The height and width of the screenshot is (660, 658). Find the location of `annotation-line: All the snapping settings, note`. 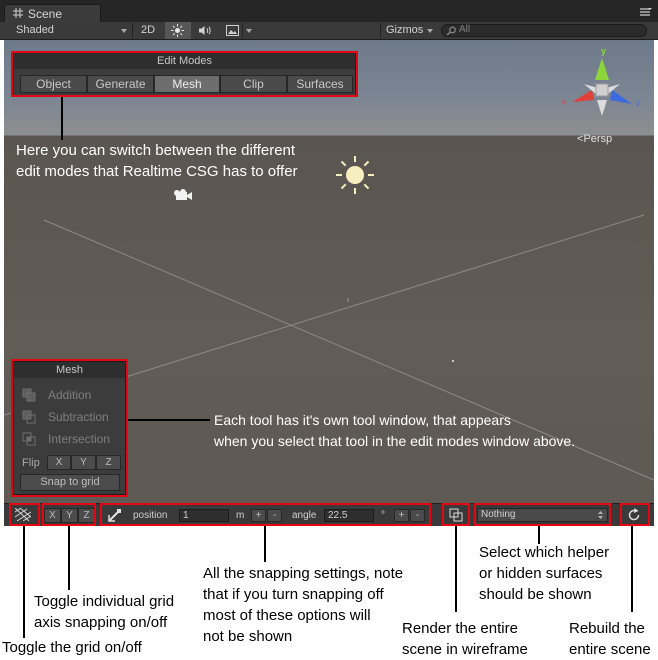

annotation-line: All the snapping settings, note is located at coordinates (303, 573).